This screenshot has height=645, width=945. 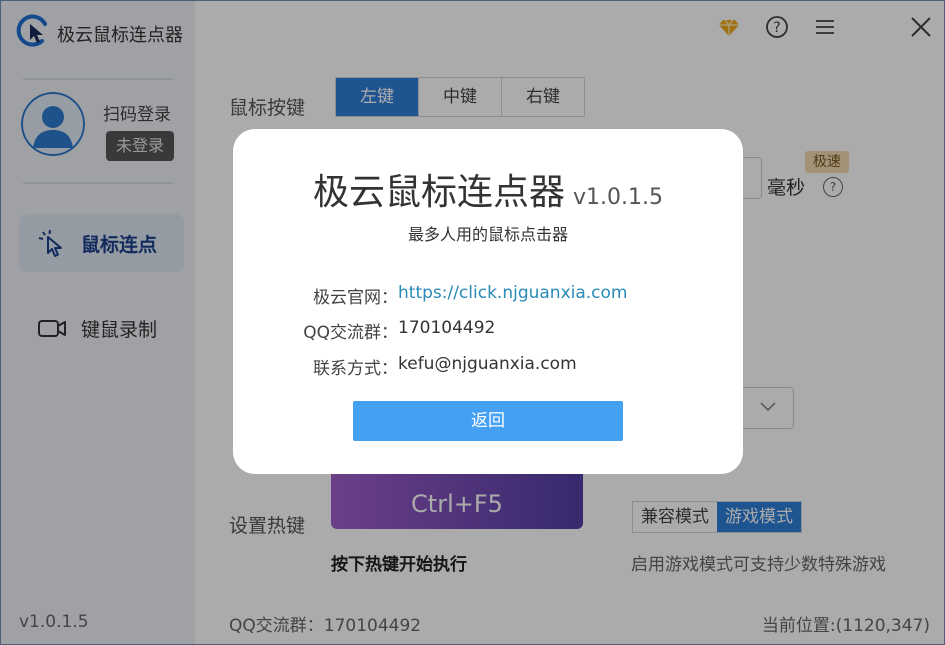 I want to click on dialog-app-name: 极云鼠标连点器, so click(x=438, y=192).